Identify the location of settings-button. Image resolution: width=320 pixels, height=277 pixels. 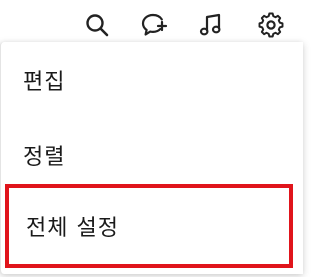
(271, 25).